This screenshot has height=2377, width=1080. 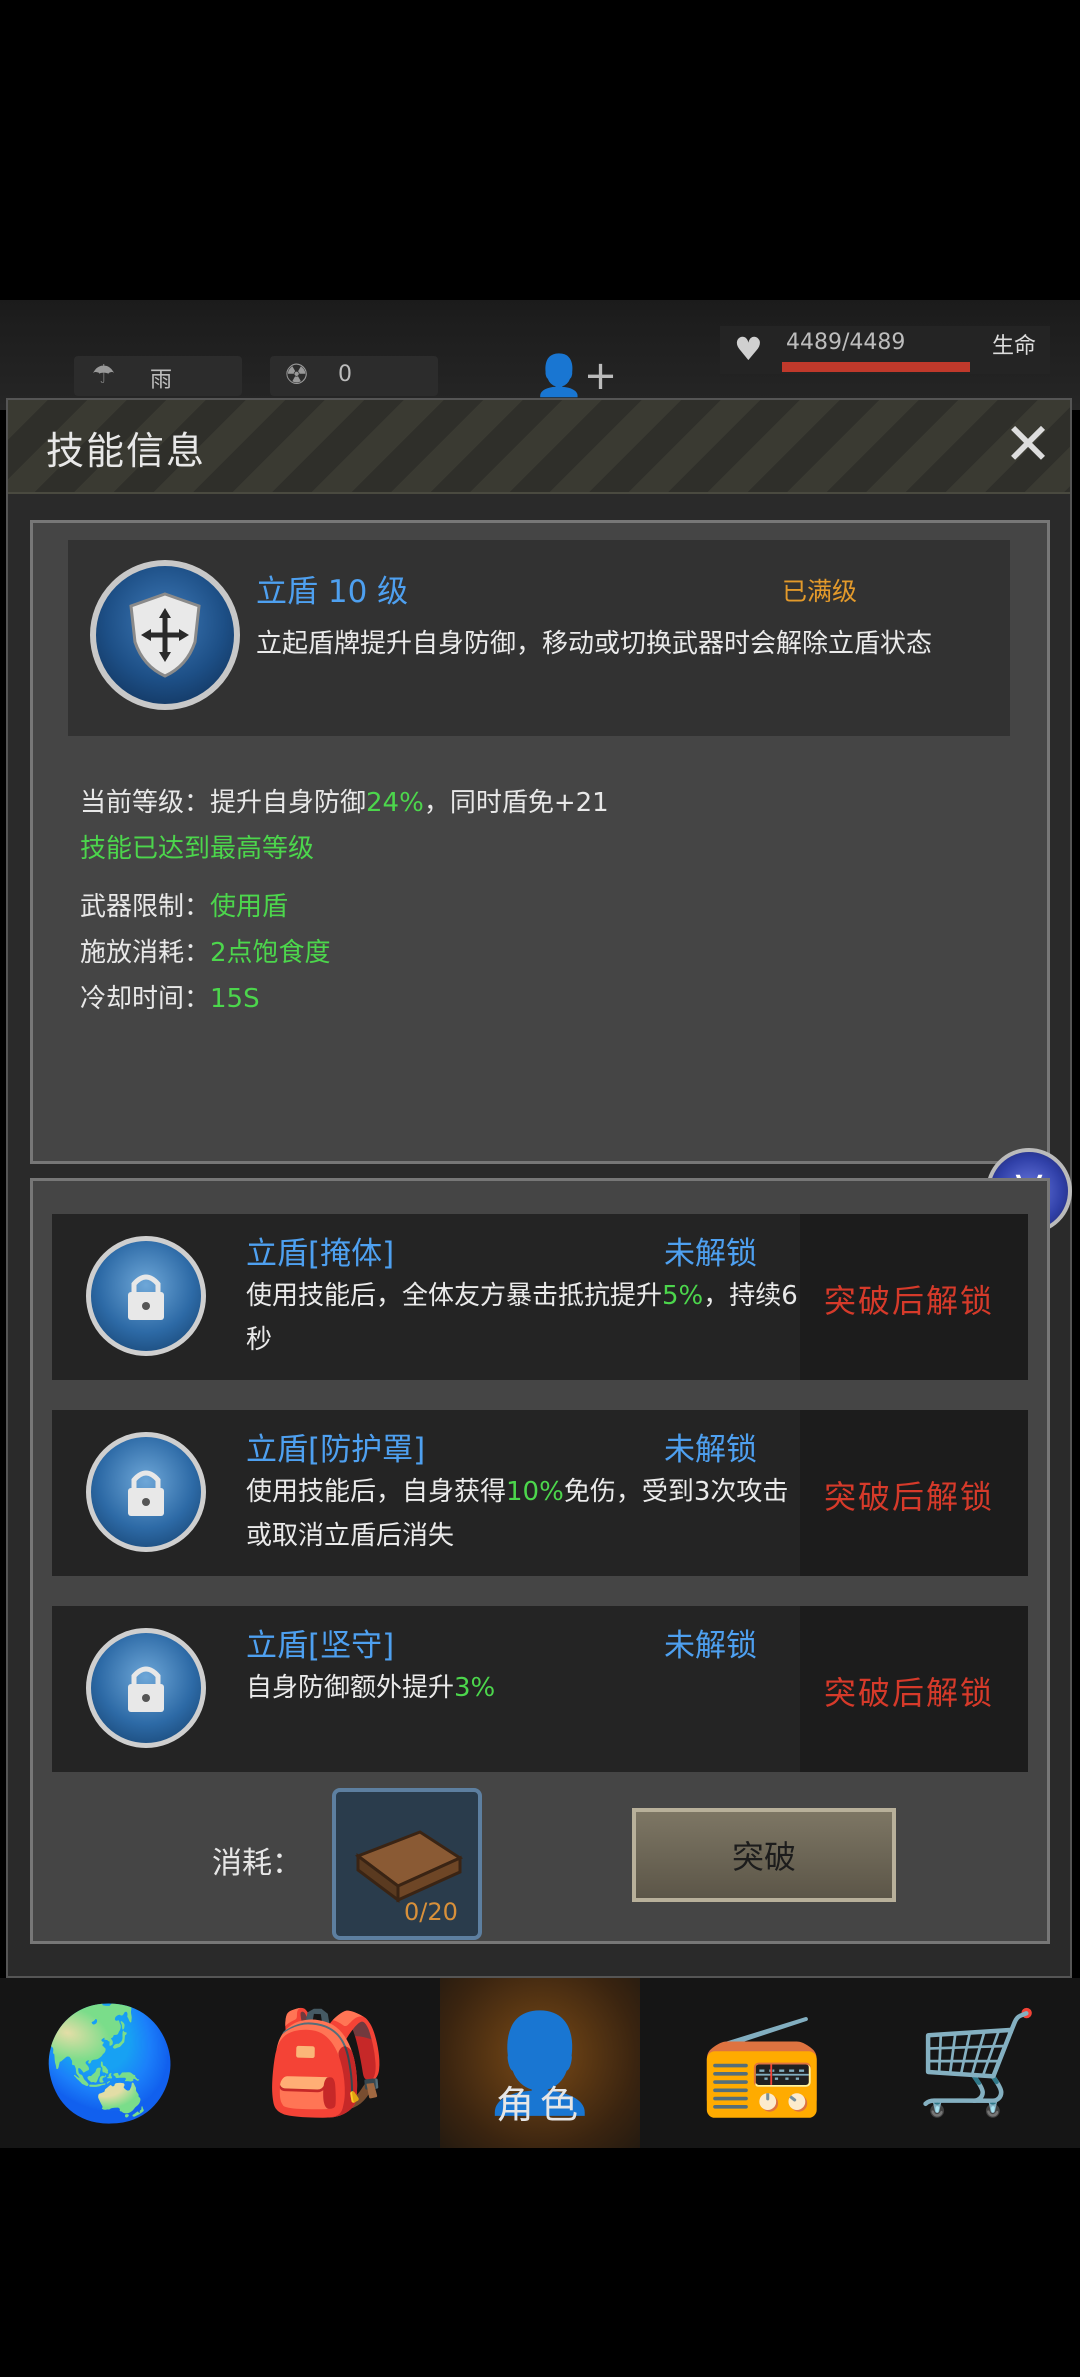 I want to click on skill-name: 立盾 10 级, so click(x=332, y=592).